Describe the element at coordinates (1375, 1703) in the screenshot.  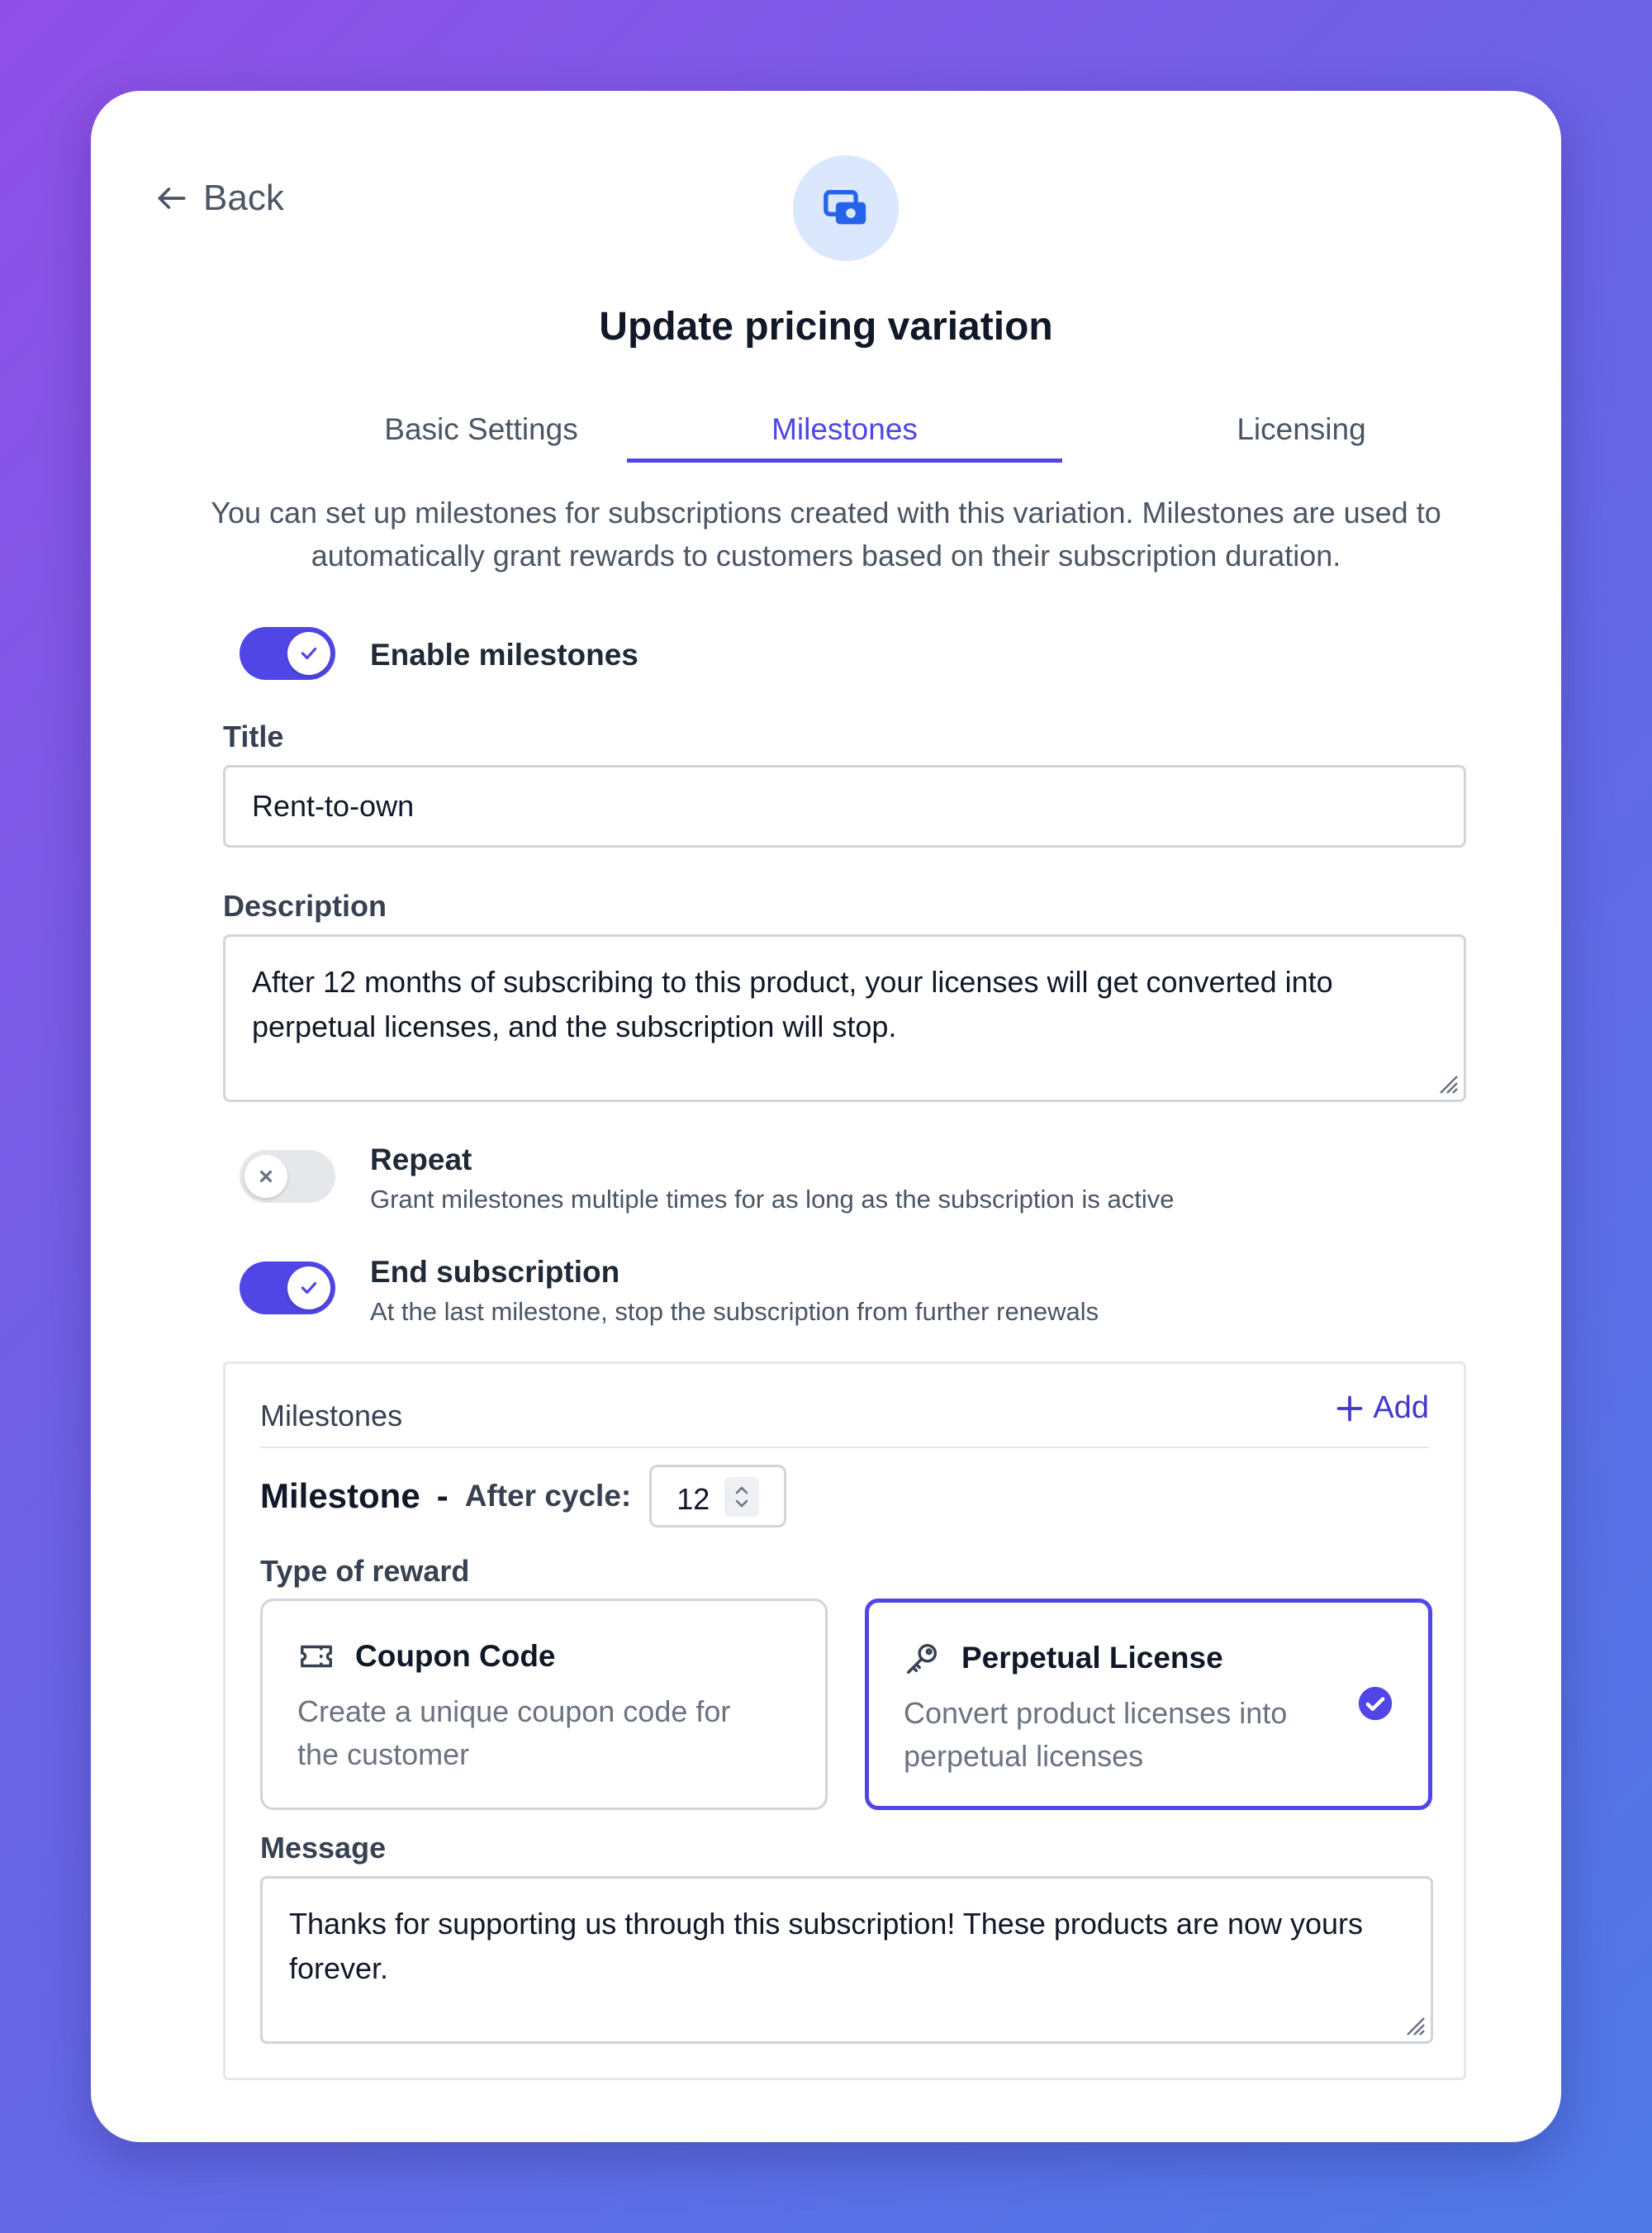
I see `selected-check-icon` at that location.